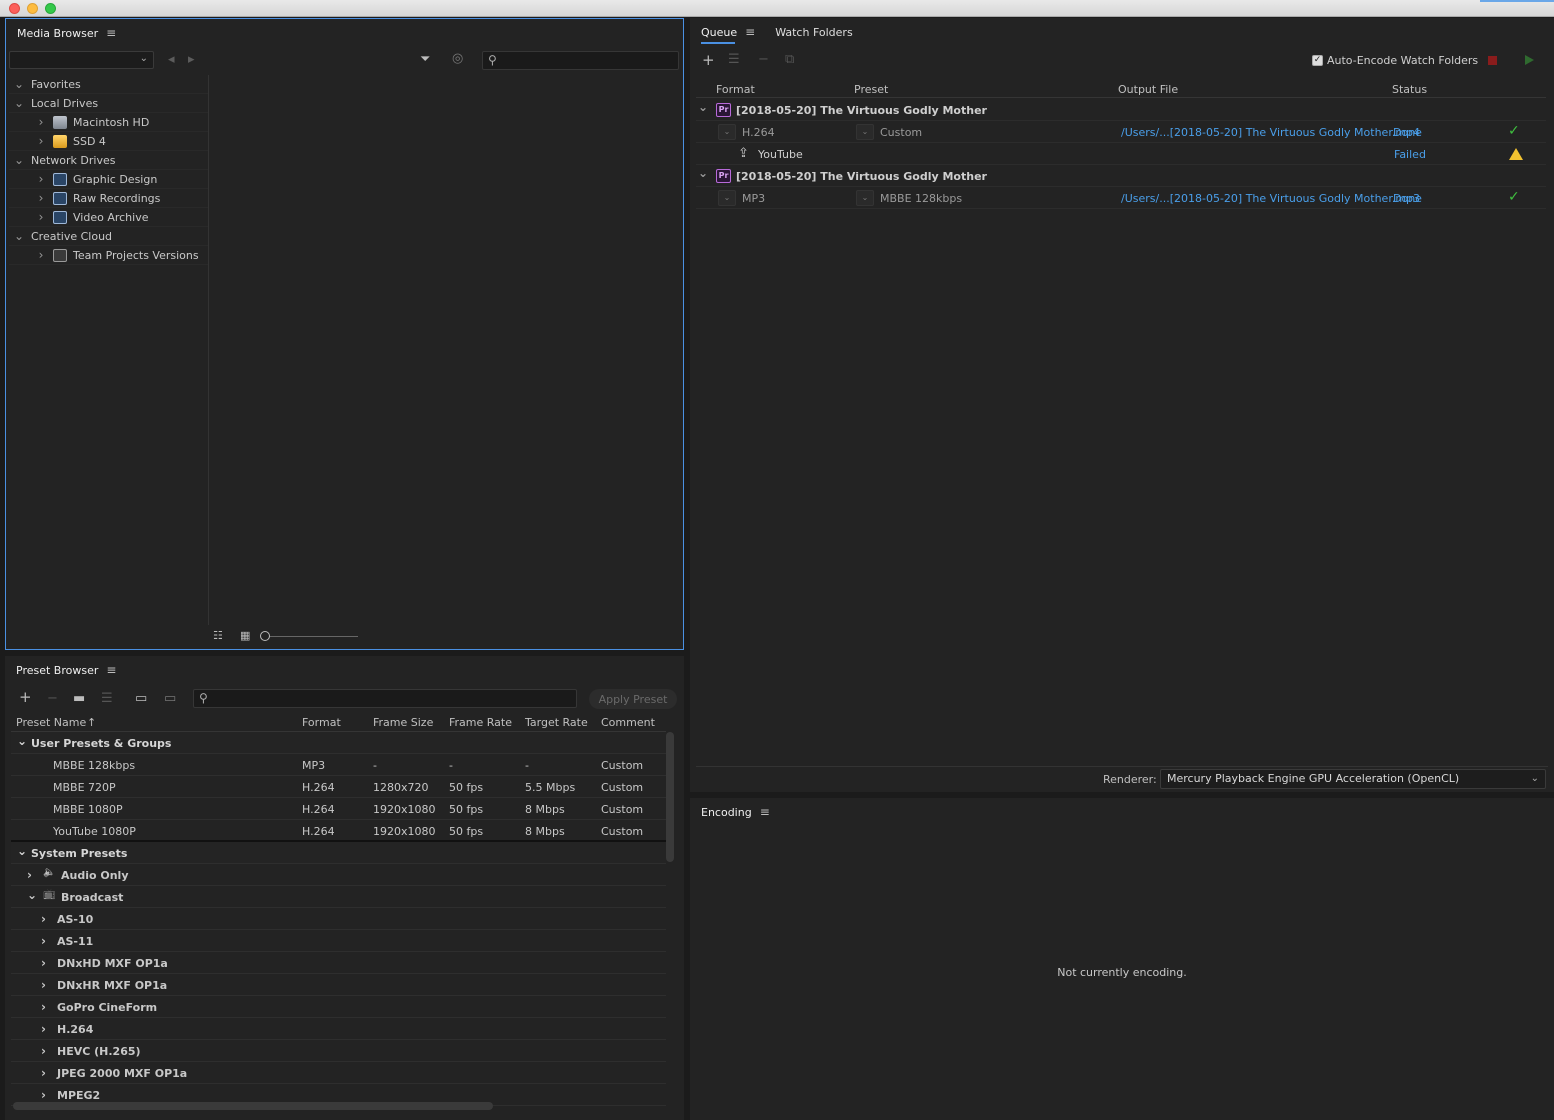  I want to click on system-preset-row: › AS-11, so click(338, 941).